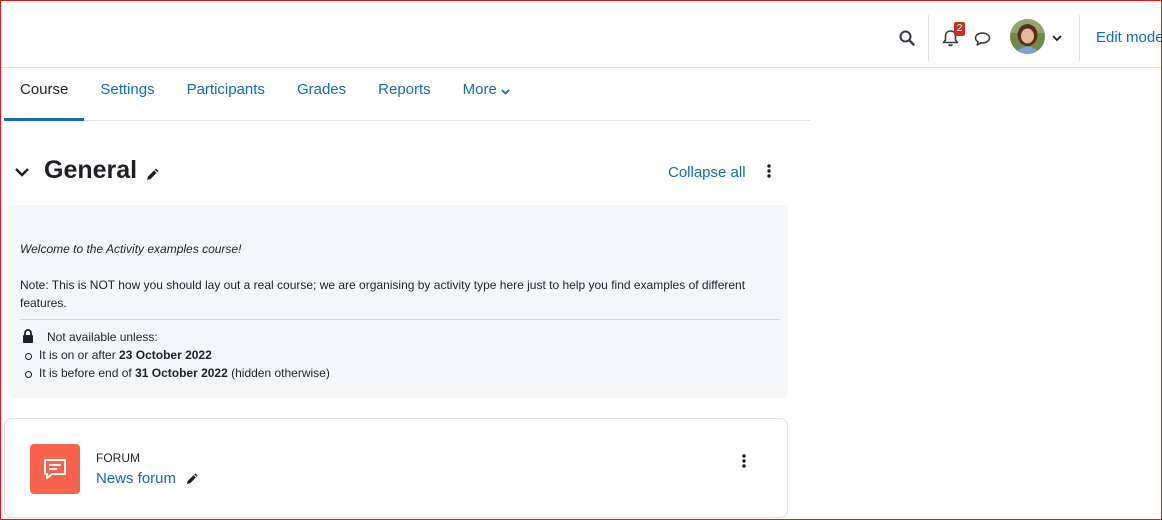  What do you see at coordinates (505, 90) in the screenshot?
I see `chevron-down-icon` at bounding box center [505, 90].